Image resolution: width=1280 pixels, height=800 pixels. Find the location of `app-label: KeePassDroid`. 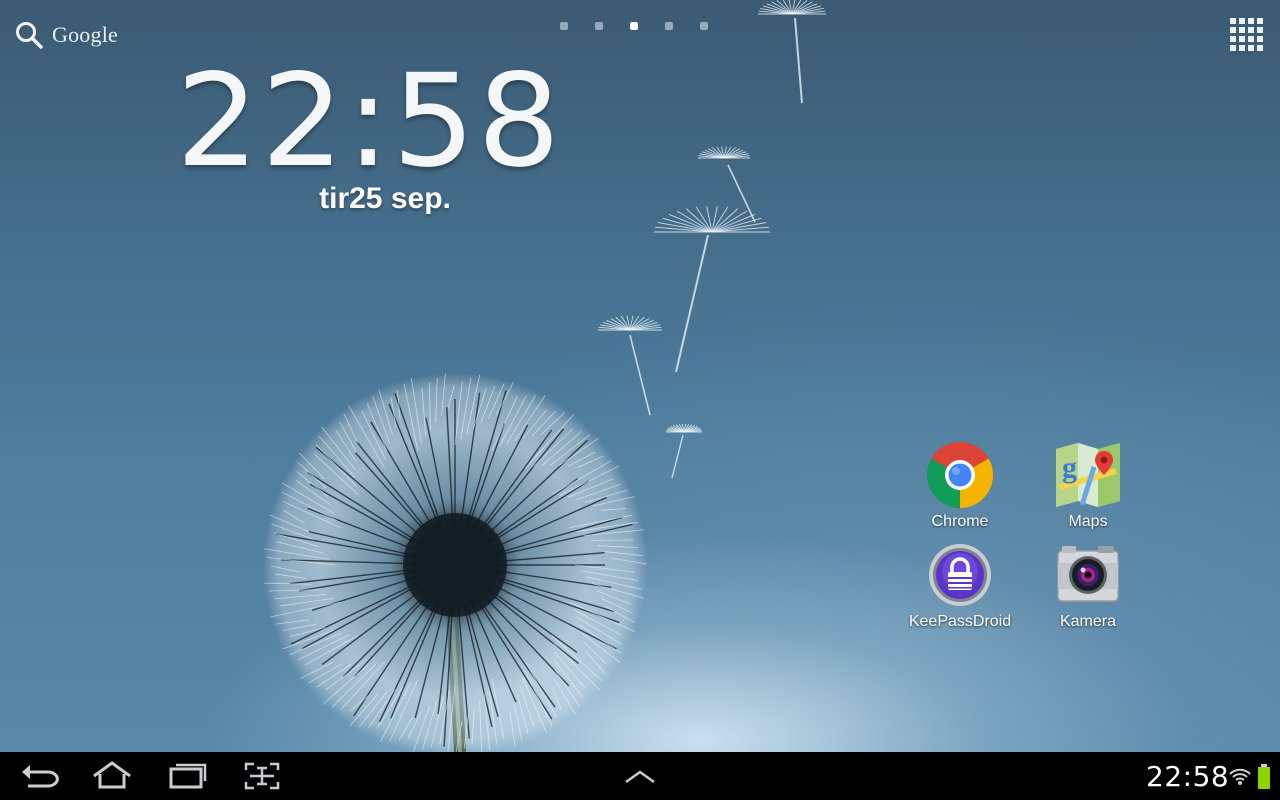

app-label: KeePassDroid is located at coordinates (960, 621).